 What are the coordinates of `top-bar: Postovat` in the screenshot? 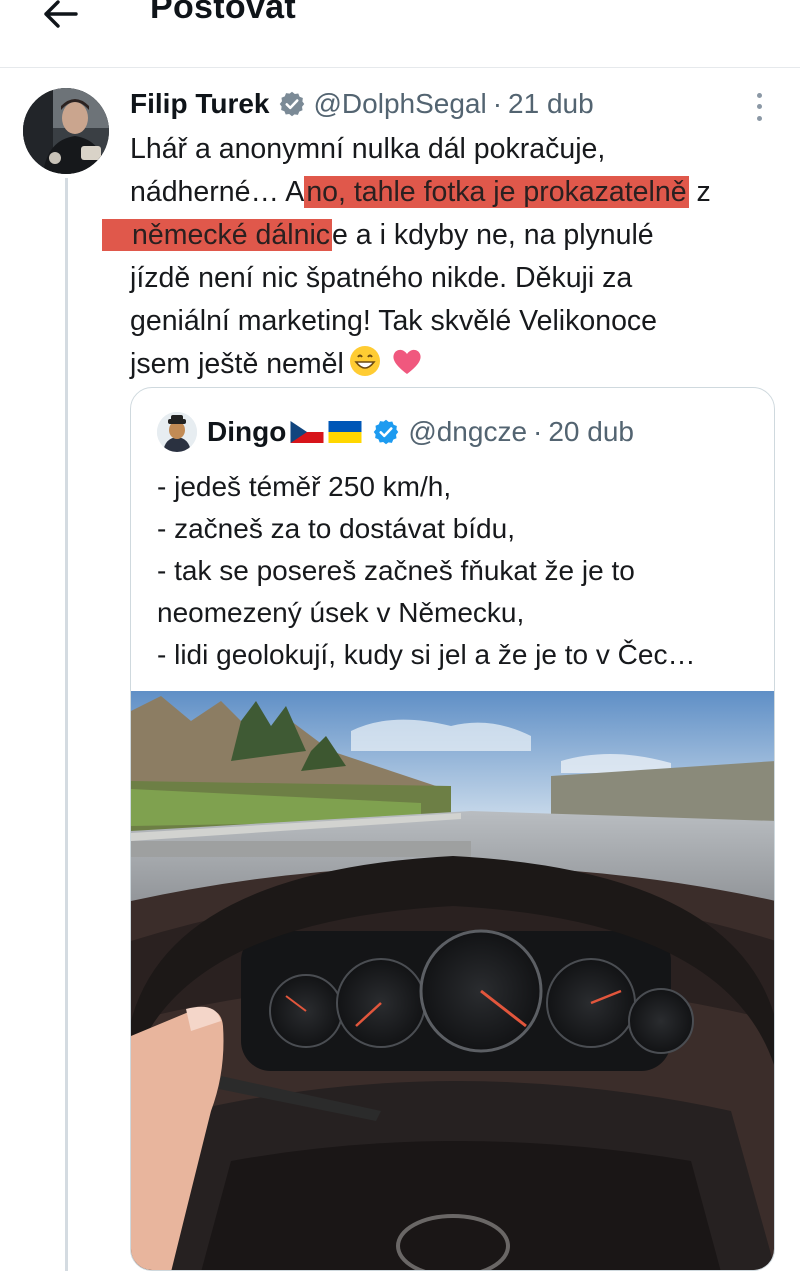 It's located at (400, 34).